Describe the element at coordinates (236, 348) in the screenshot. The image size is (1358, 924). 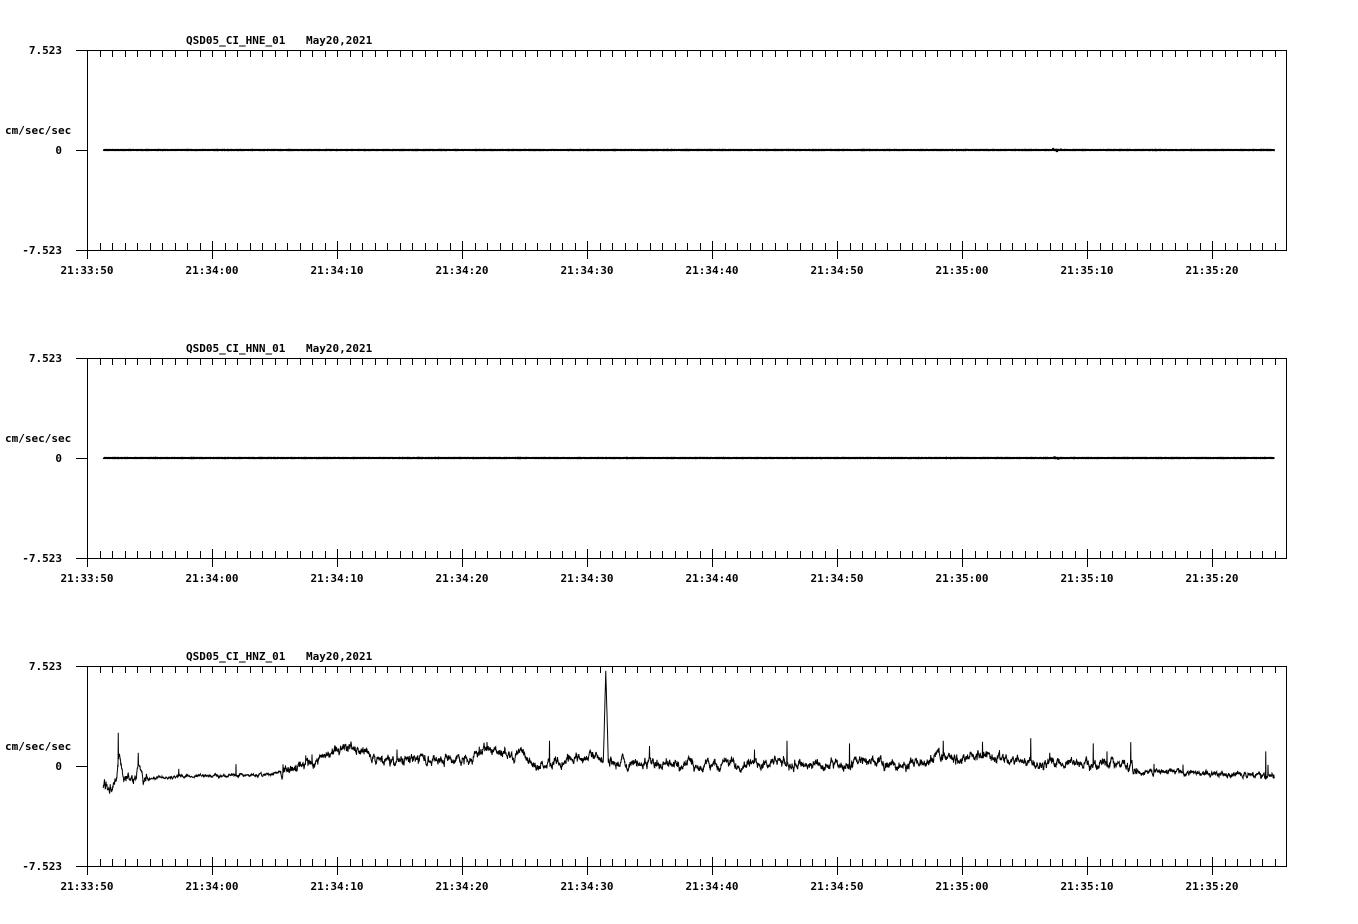
I see `panel-title: QSD05_CI_HNN_01` at that location.